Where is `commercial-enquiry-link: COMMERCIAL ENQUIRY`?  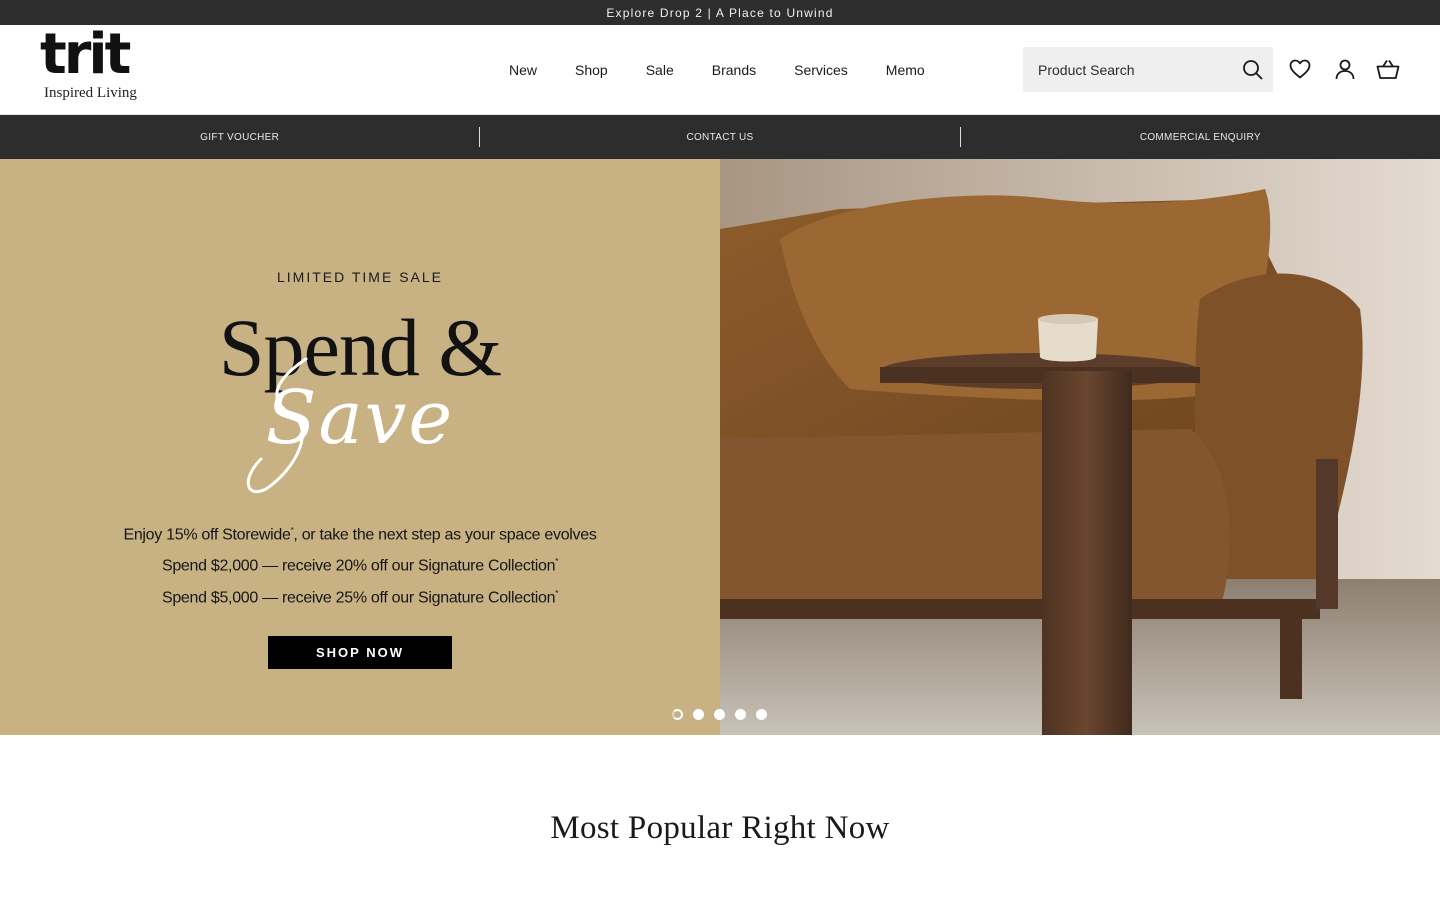 commercial-enquiry-link: COMMERCIAL ENQUIRY is located at coordinates (1200, 137).